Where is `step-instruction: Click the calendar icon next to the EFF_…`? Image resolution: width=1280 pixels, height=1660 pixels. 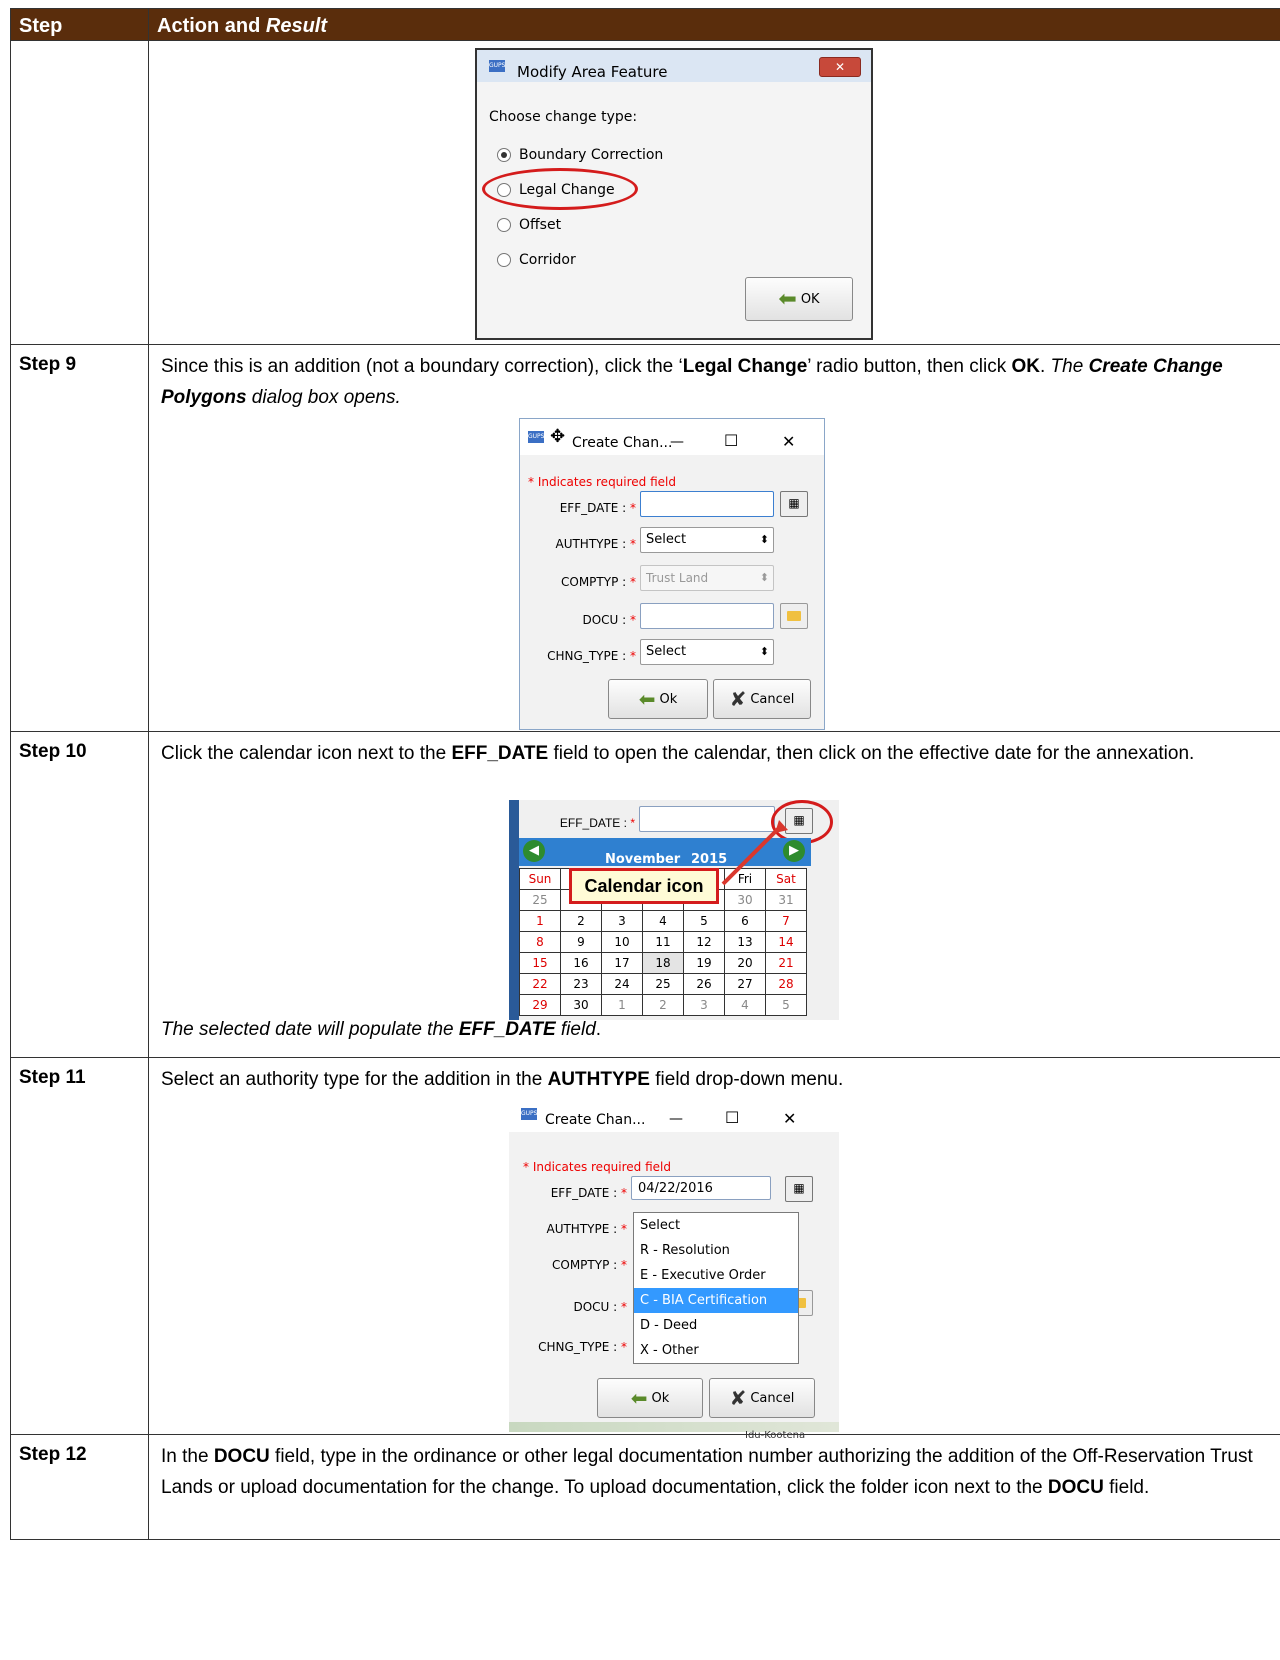
step-instruction: Click the calendar icon next to the EFF_… is located at coordinates (713, 753).